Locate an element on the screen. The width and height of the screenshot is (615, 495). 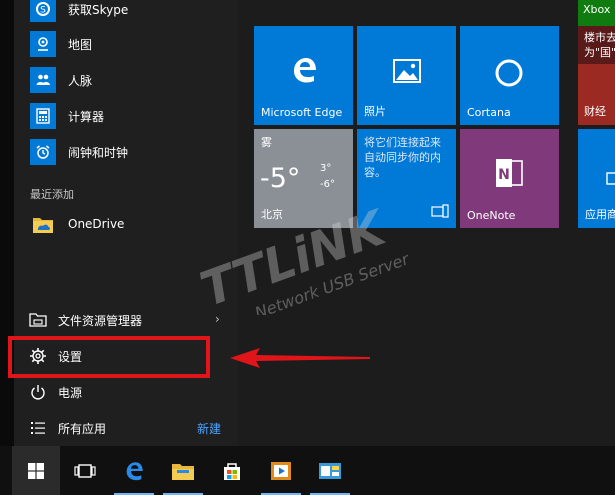
media-player-icon is located at coordinates (281, 470).